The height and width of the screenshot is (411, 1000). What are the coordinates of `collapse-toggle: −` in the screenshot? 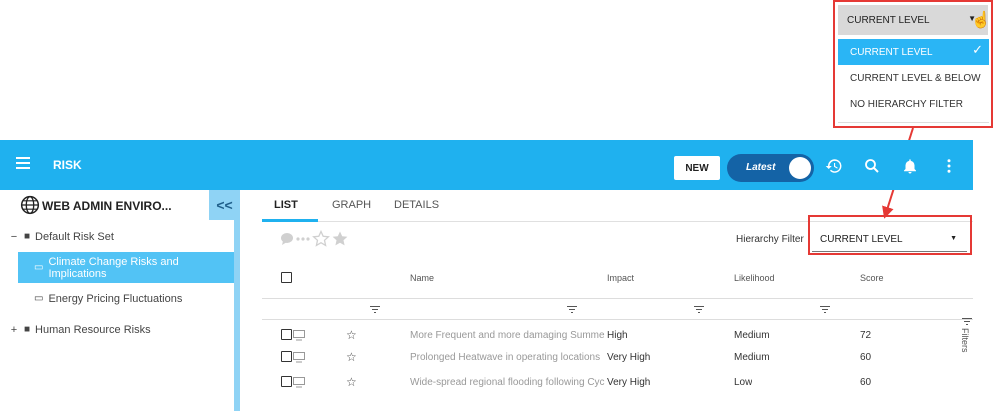 It's located at (14, 237).